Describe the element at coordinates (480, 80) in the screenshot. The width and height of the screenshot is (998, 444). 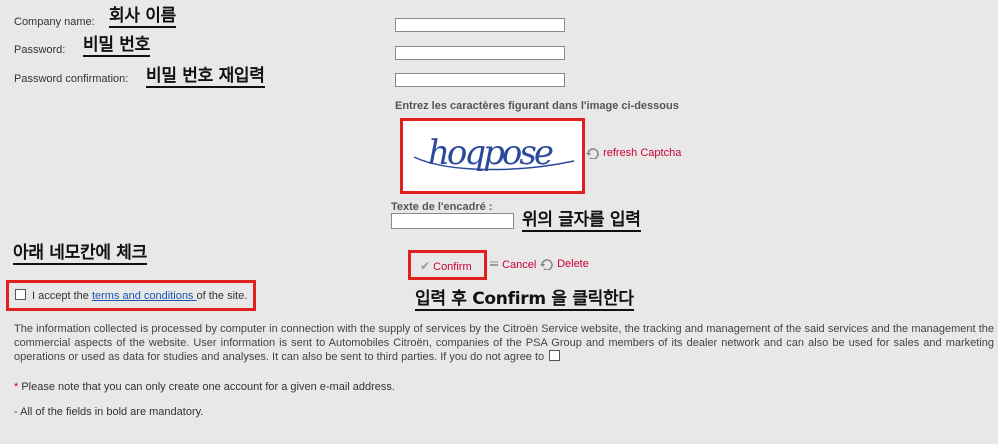
I see `password-confirmation-input` at that location.